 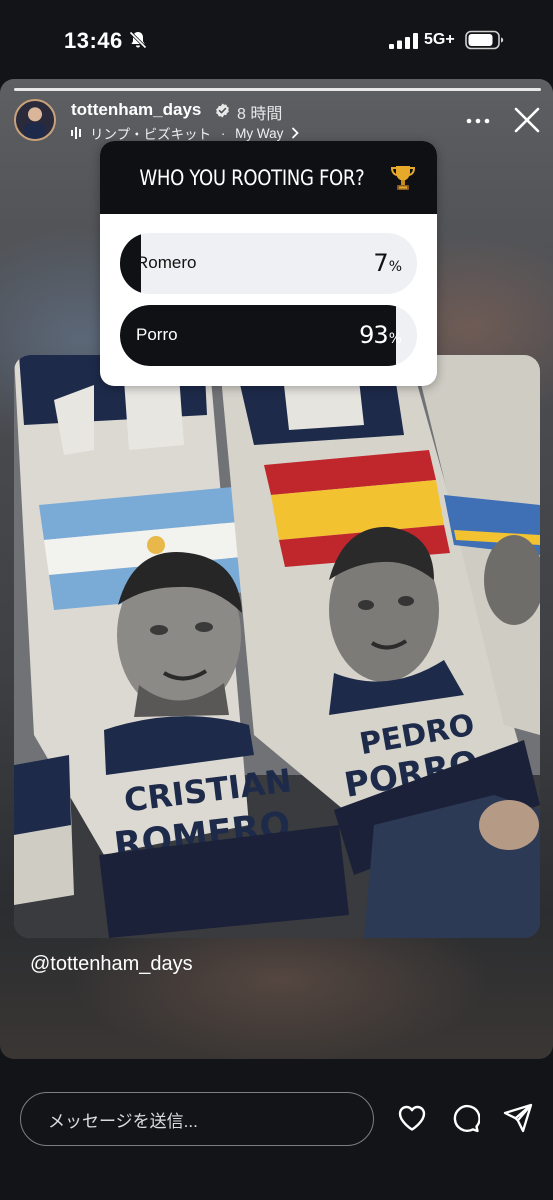 What do you see at coordinates (93, 40) in the screenshot?
I see `status-time: 13:46` at bounding box center [93, 40].